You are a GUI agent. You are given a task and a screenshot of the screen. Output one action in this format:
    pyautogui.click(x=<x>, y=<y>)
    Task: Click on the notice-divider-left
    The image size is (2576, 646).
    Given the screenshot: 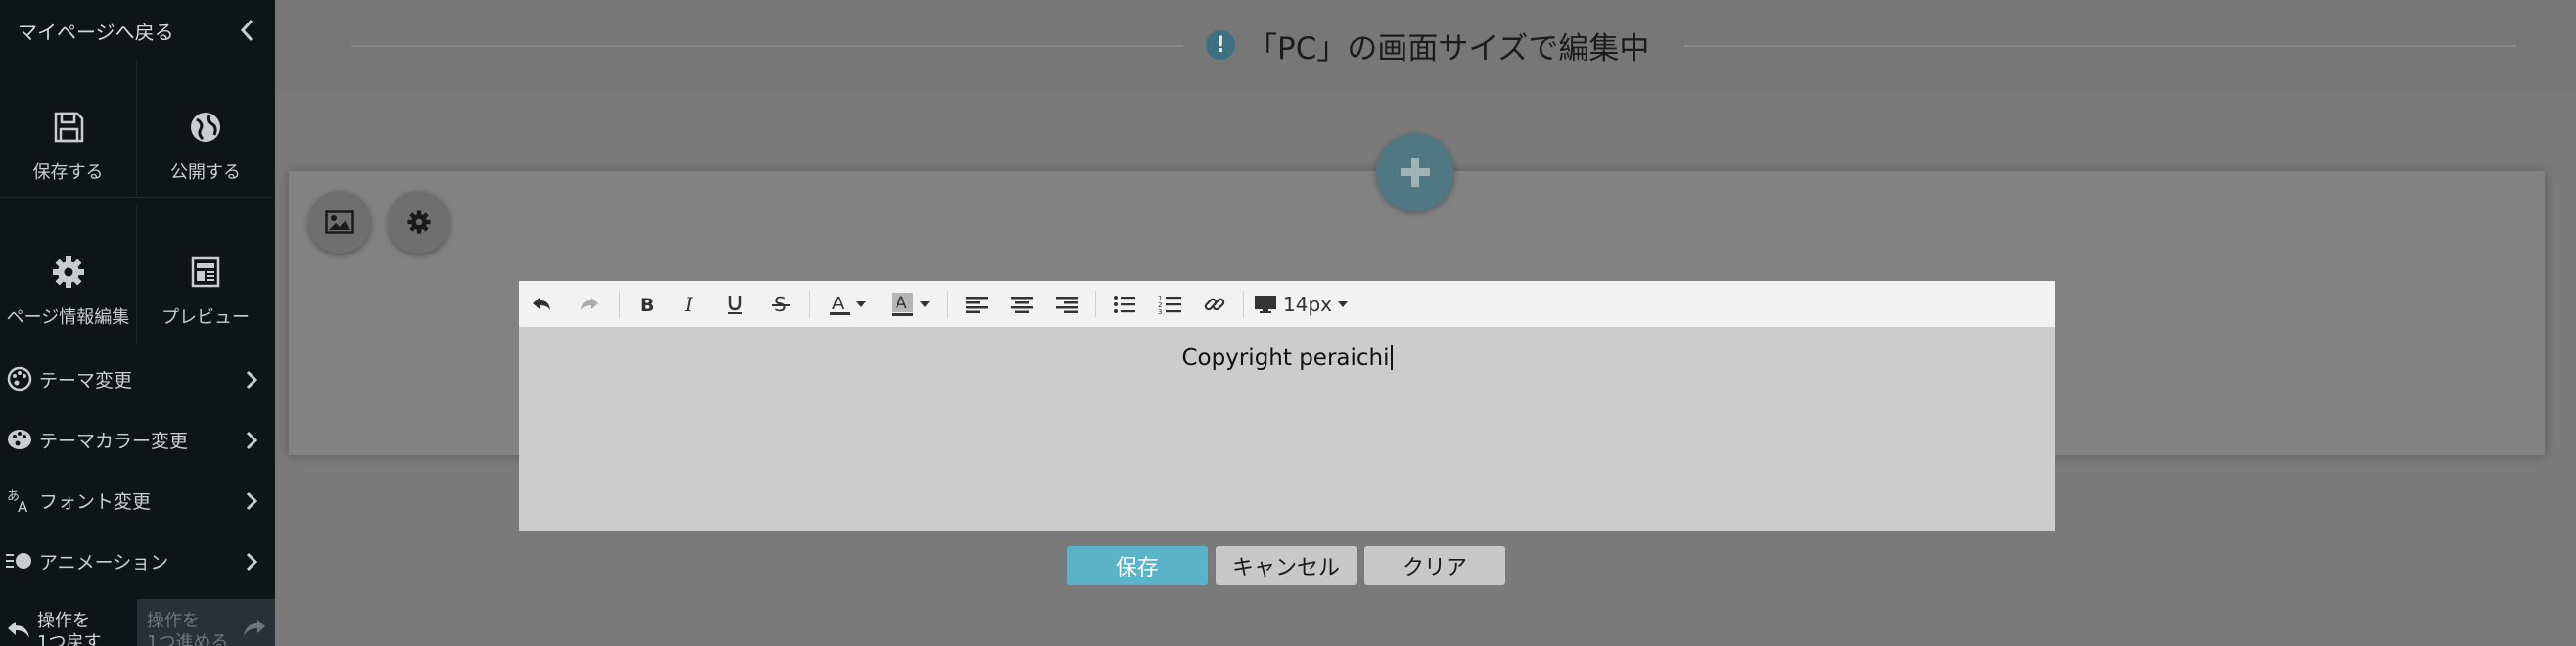 What is the action you would take?
    pyautogui.click(x=767, y=46)
    